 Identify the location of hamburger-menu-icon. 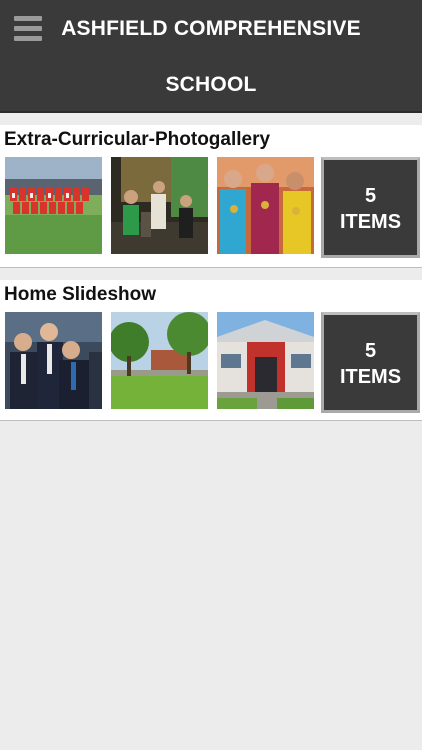
(28, 29).